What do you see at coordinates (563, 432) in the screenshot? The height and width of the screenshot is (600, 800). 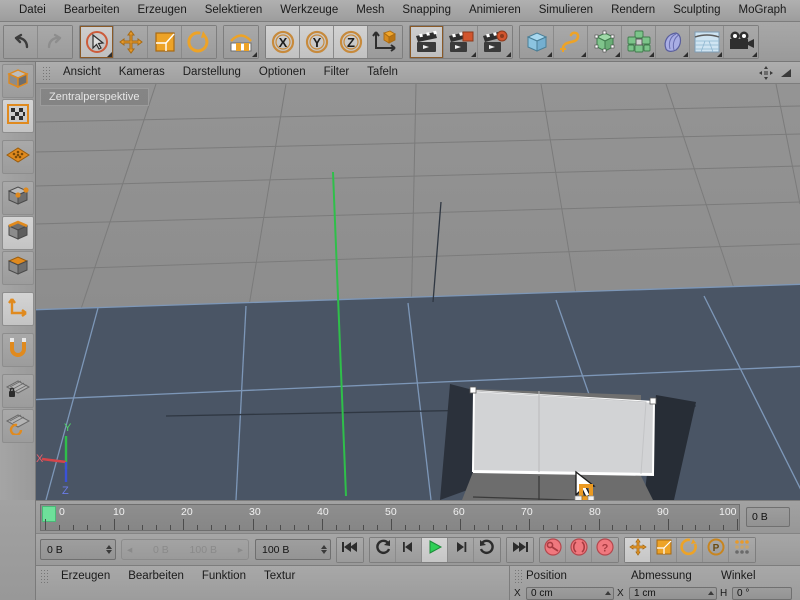 I see `selected-polygon` at bounding box center [563, 432].